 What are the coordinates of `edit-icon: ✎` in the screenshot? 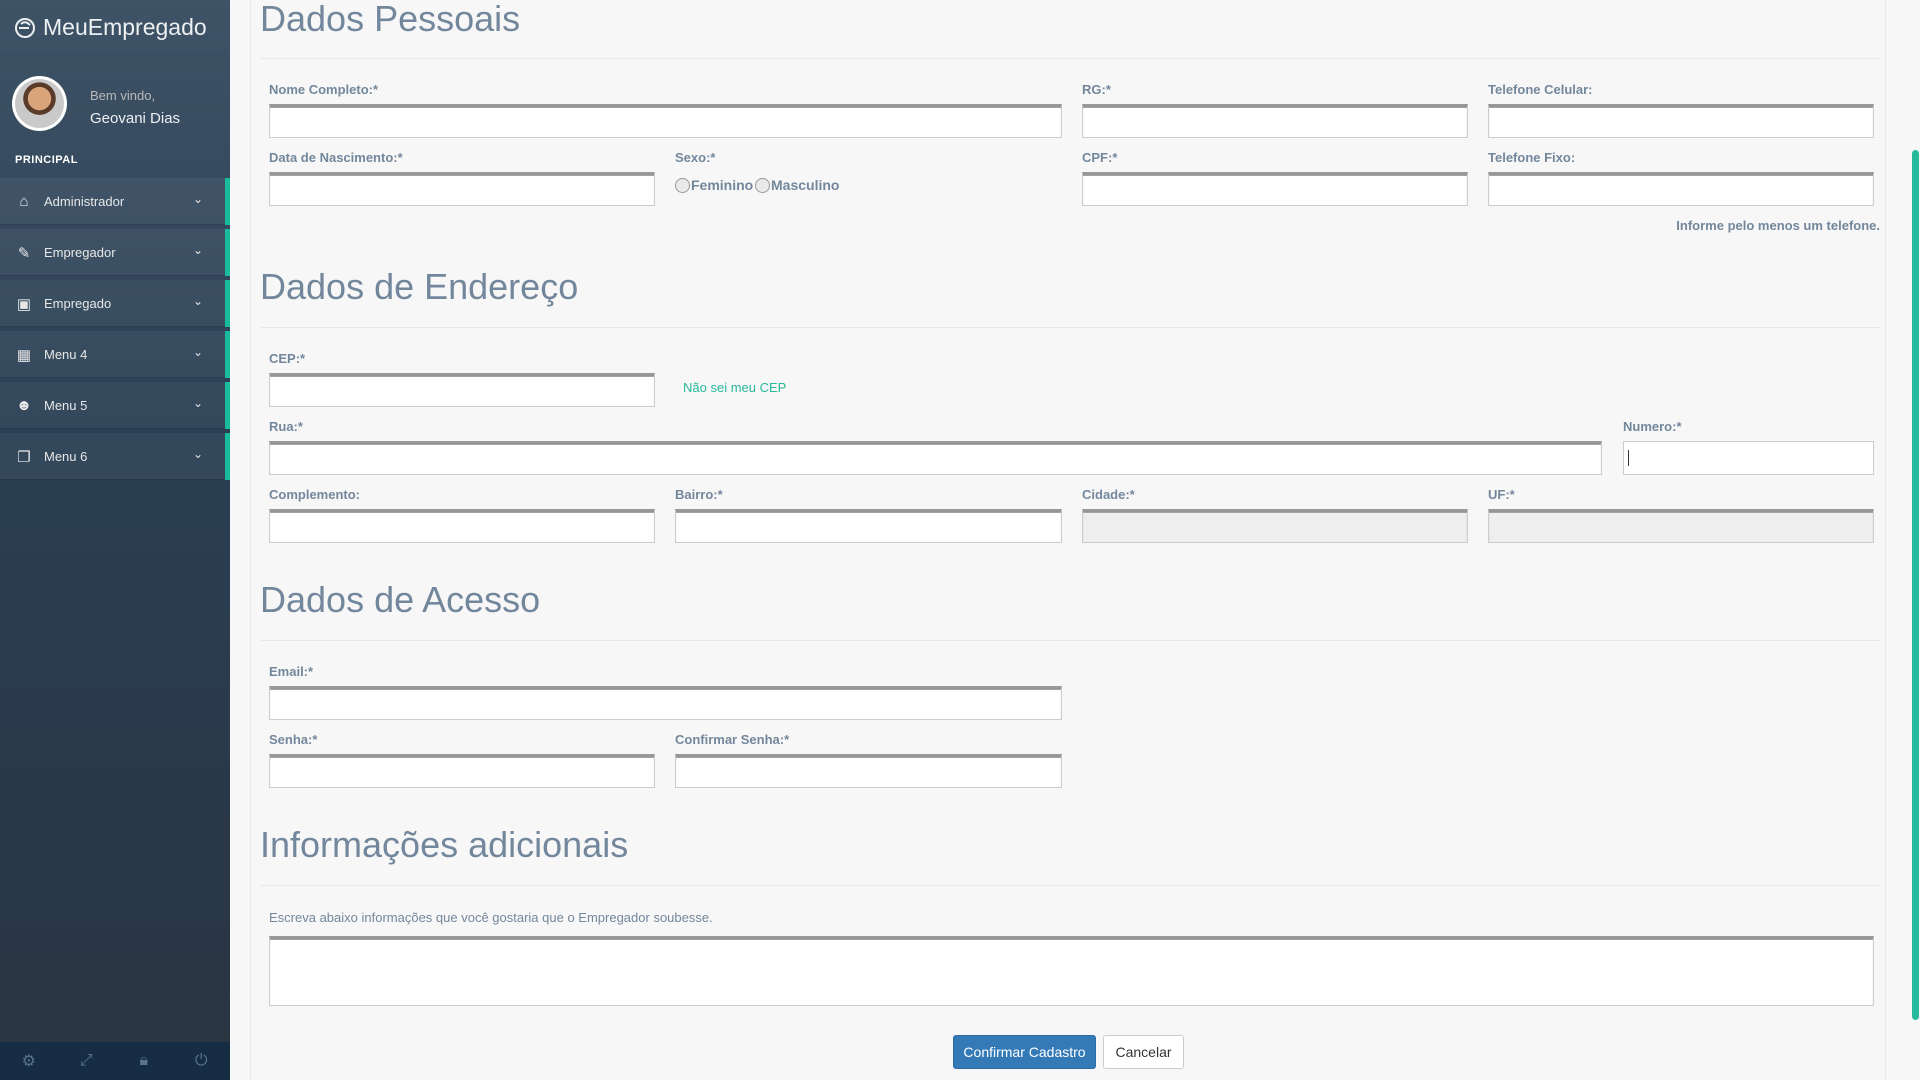 It's located at (24, 253).